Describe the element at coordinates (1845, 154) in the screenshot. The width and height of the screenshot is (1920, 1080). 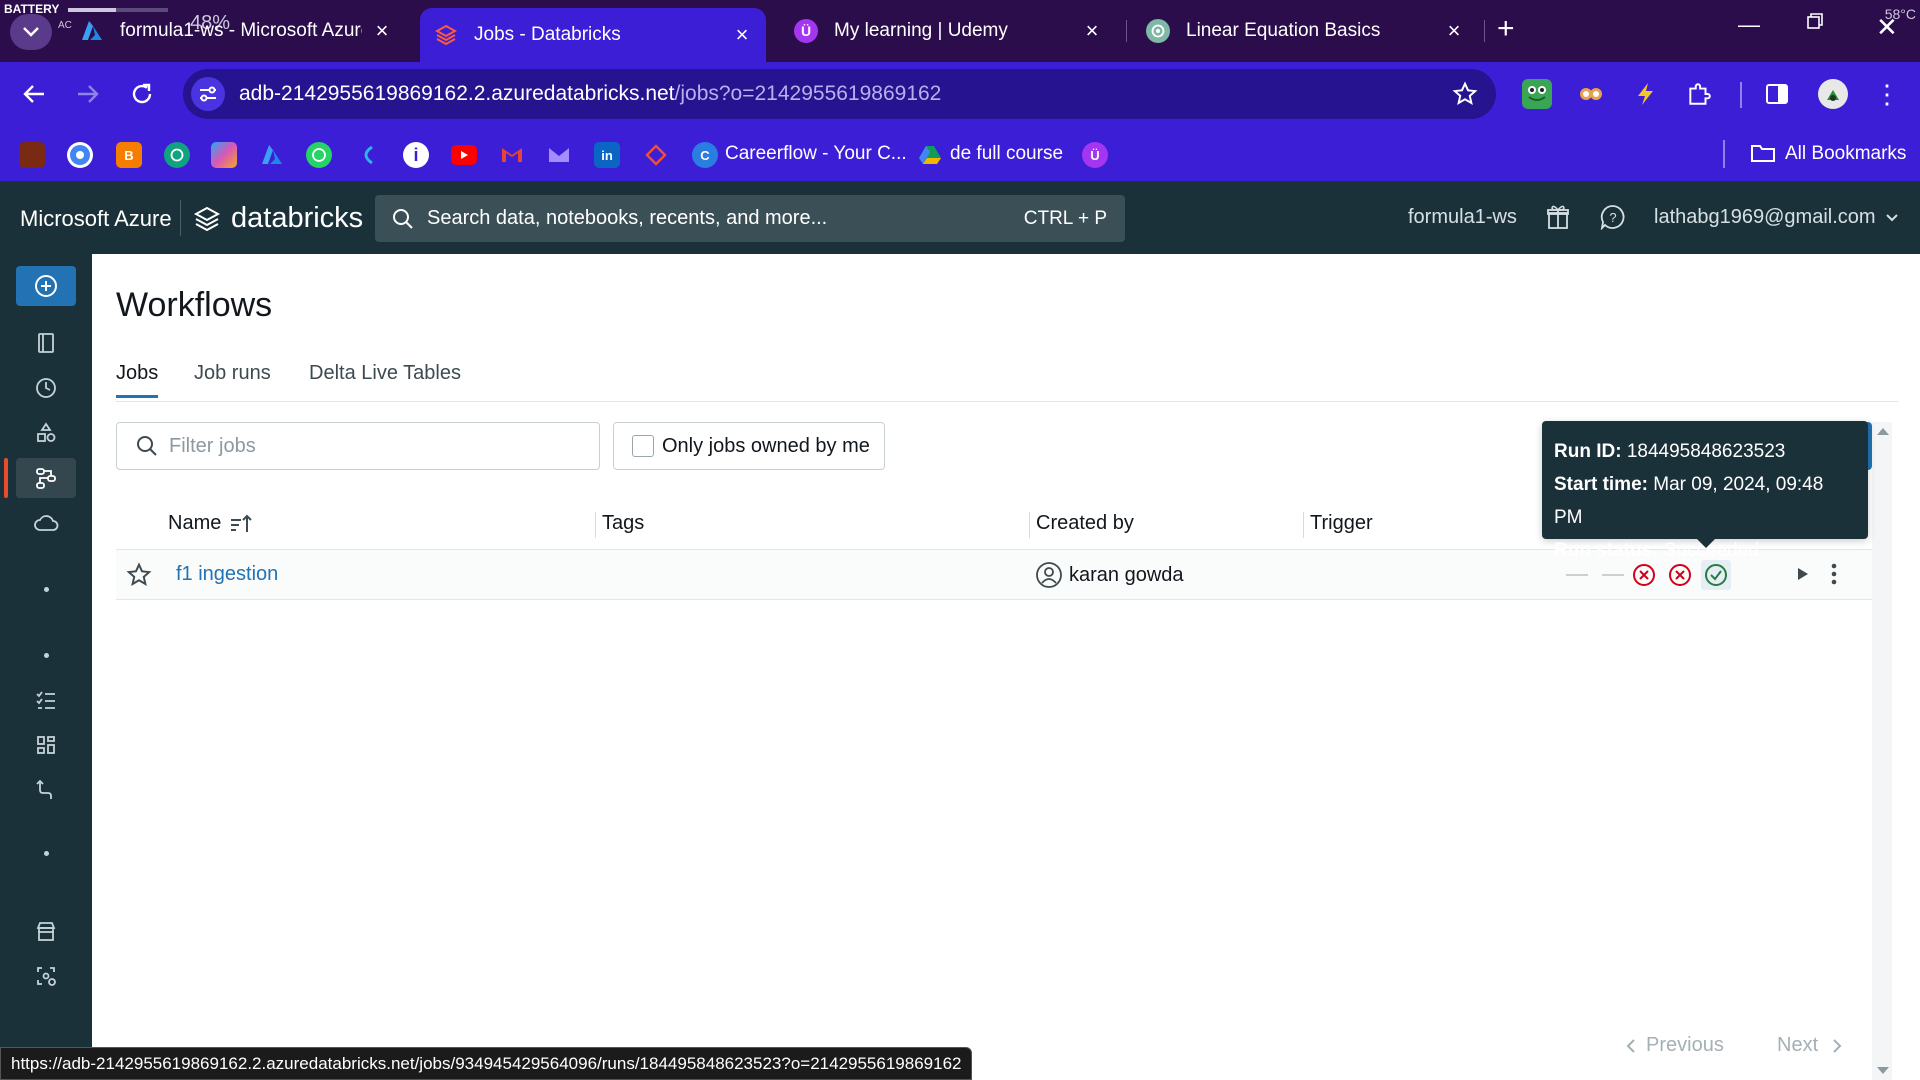
I see `all-bookmarks-link: All Bookmarks` at that location.